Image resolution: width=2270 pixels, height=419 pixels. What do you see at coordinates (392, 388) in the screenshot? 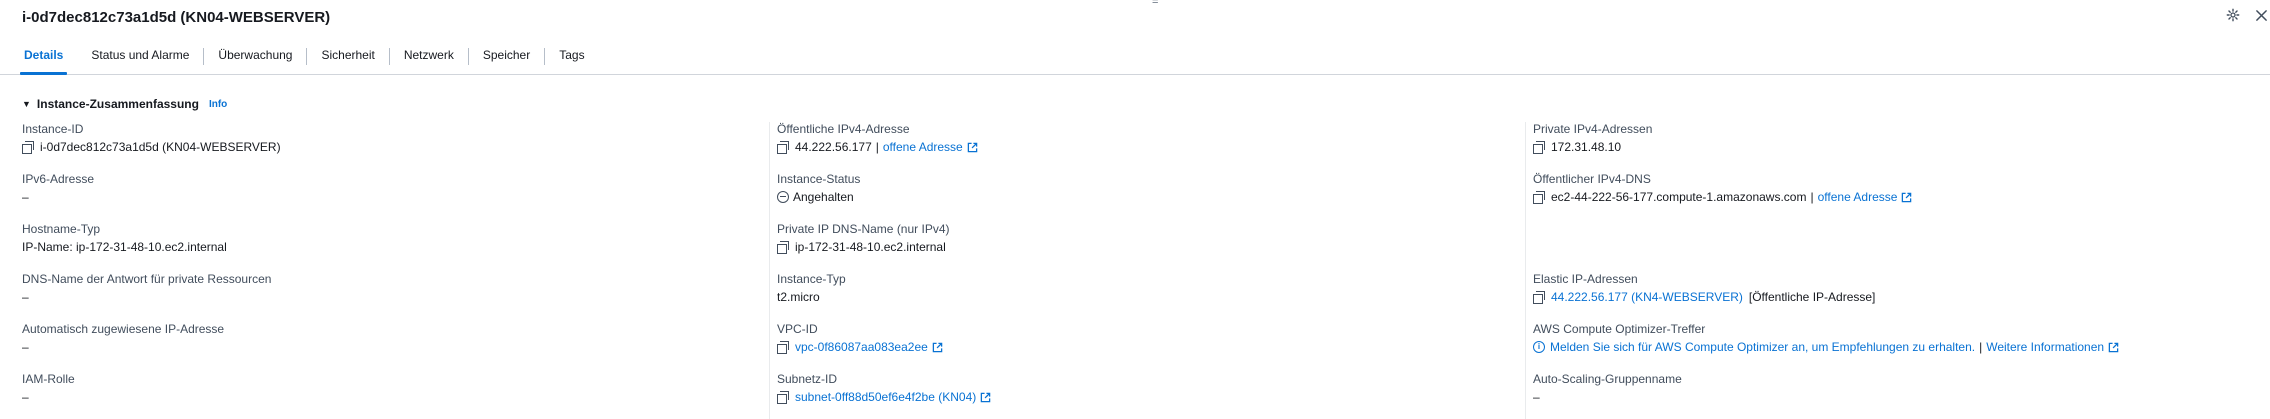
I see `field-iam-role: IAM-Rolle –` at bounding box center [392, 388].